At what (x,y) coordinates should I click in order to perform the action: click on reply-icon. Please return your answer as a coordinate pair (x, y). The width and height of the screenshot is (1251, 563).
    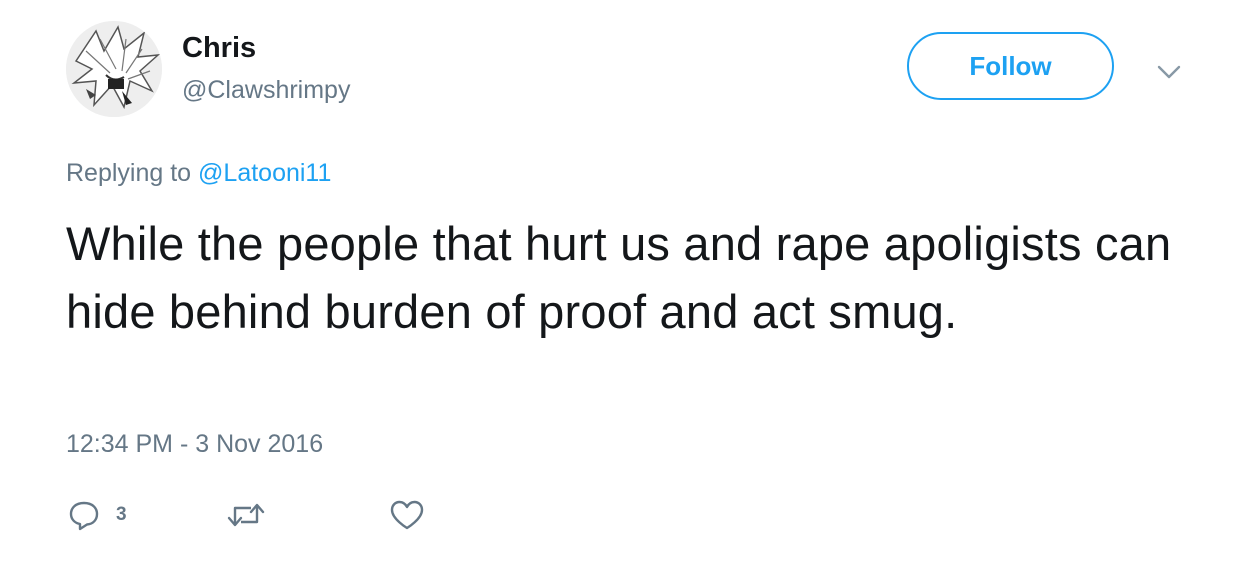
    Looking at the image, I should click on (84, 516).